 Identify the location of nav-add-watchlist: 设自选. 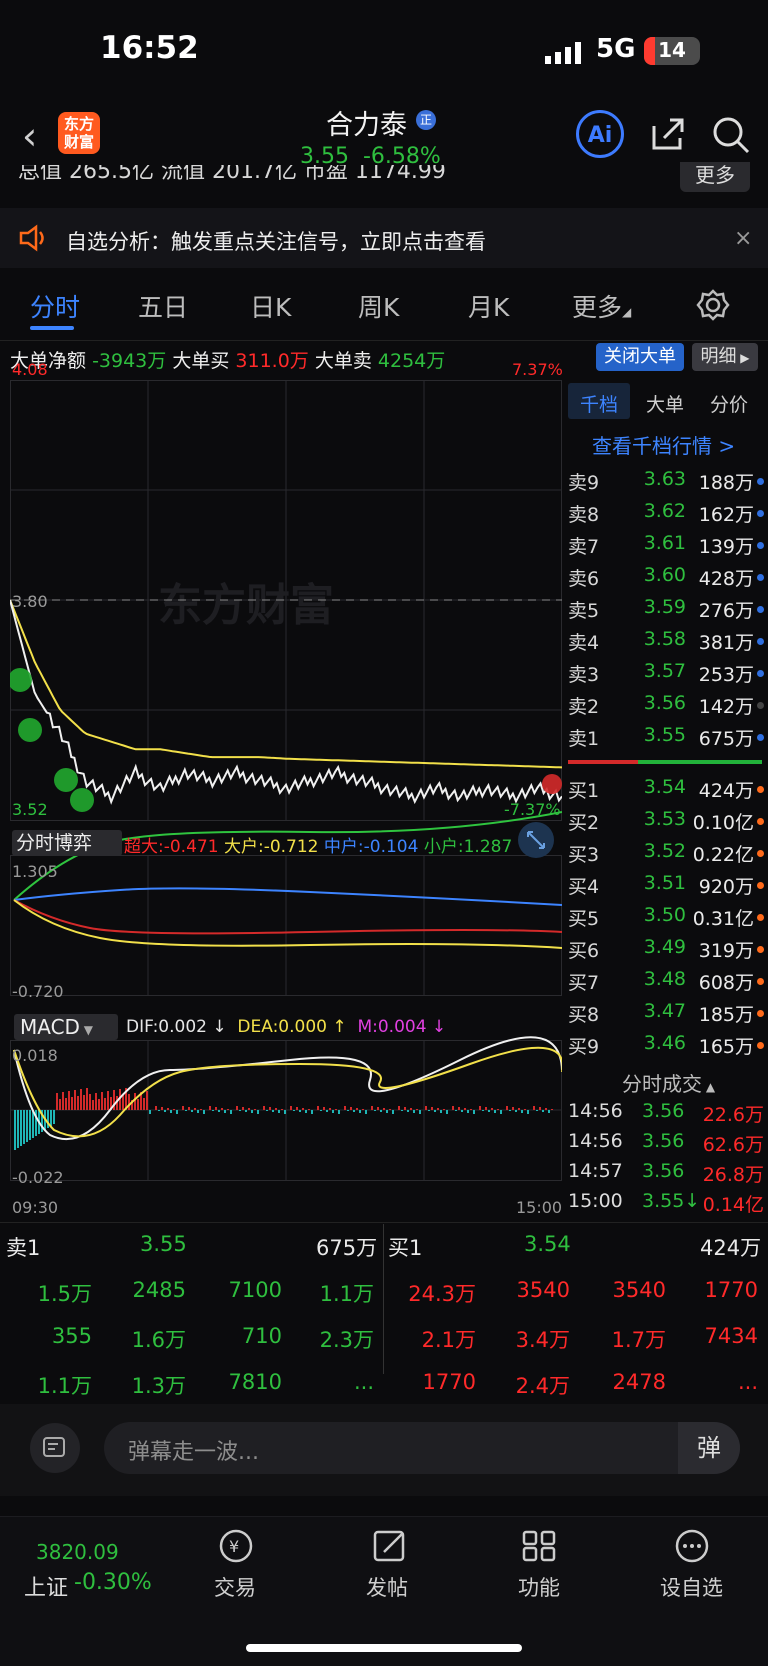
(691, 1587).